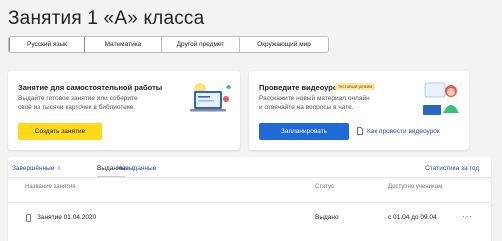 This screenshot has width=502, height=241. I want to click on laptop-illustration-icon, so click(210, 97).